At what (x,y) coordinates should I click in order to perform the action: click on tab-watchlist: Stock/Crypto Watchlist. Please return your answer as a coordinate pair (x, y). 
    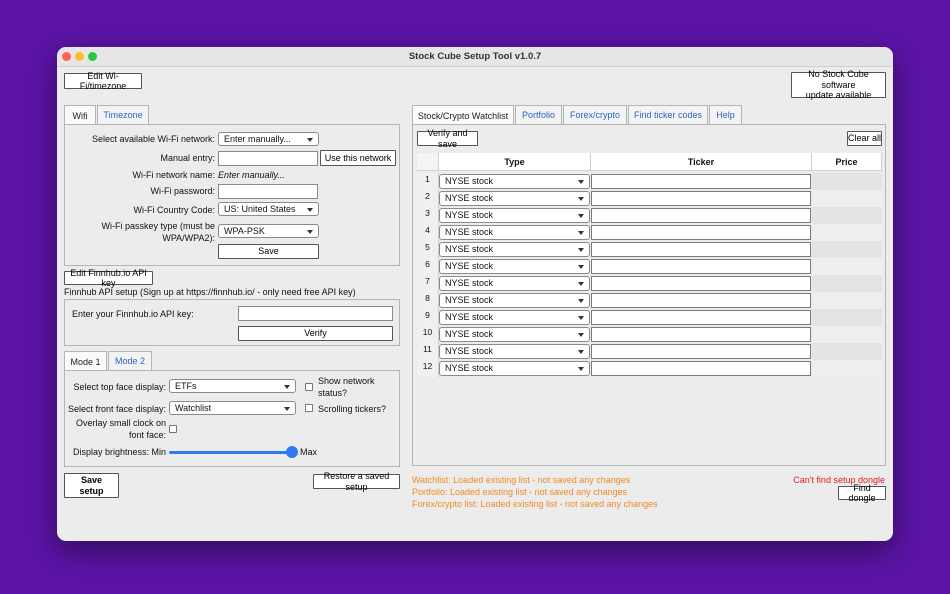
    Looking at the image, I should click on (463, 115).